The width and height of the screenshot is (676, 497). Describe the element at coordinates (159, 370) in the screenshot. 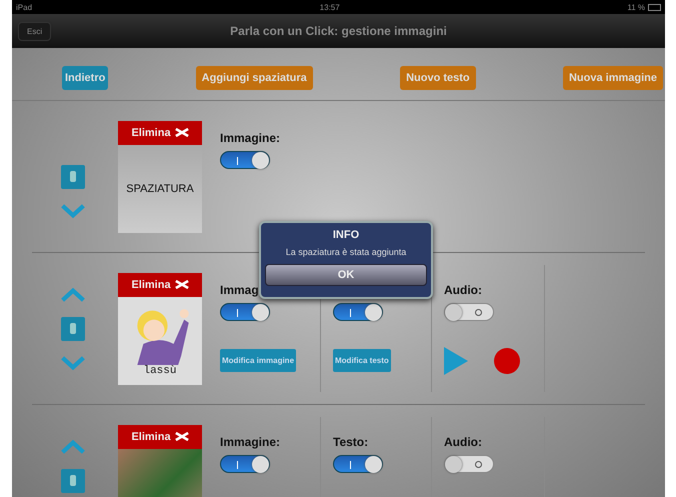

I see `card-caption: lassù` at that location.